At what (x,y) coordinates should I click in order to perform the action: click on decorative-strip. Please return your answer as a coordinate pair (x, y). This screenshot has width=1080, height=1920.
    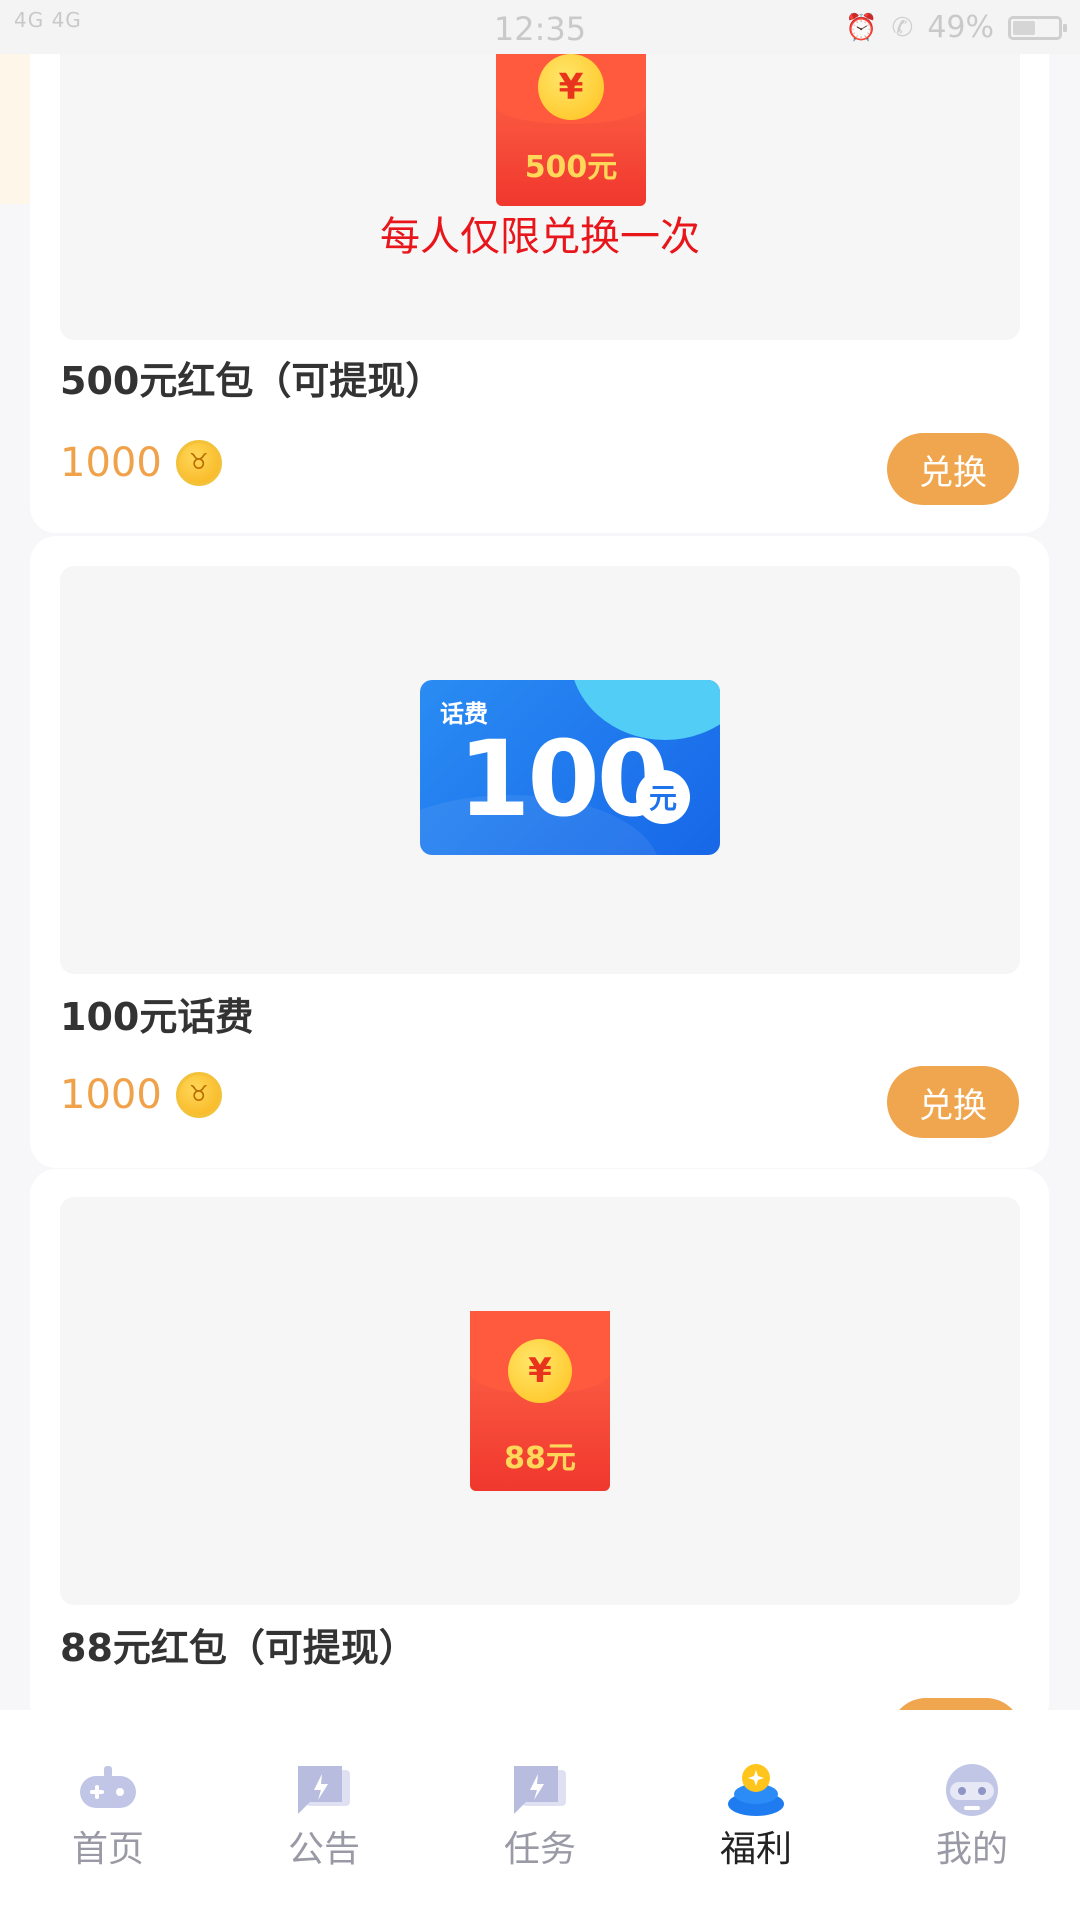
    Looking at the image, I should click on (15, 129).